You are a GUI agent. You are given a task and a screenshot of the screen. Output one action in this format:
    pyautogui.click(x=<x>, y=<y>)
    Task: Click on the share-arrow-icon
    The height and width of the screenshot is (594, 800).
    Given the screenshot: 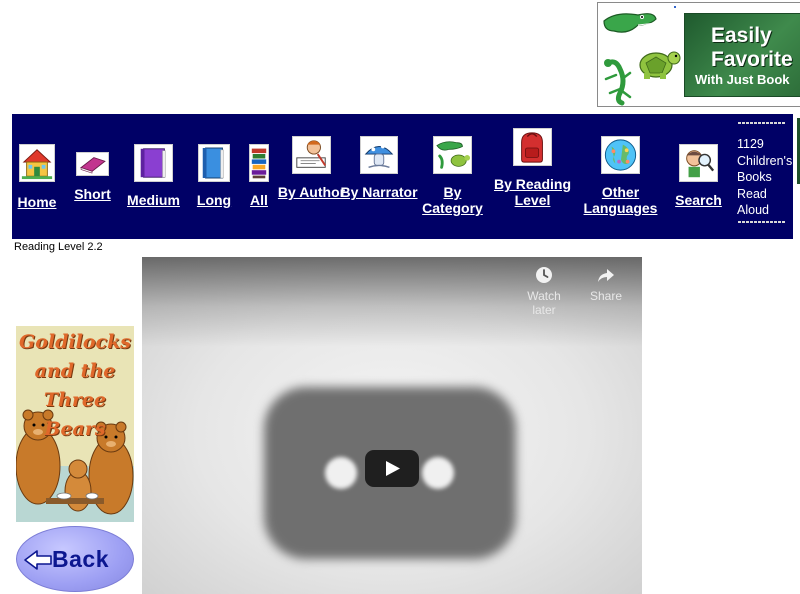 What is the action you would take?
    pyautogui.click(x=606, y=275)
    